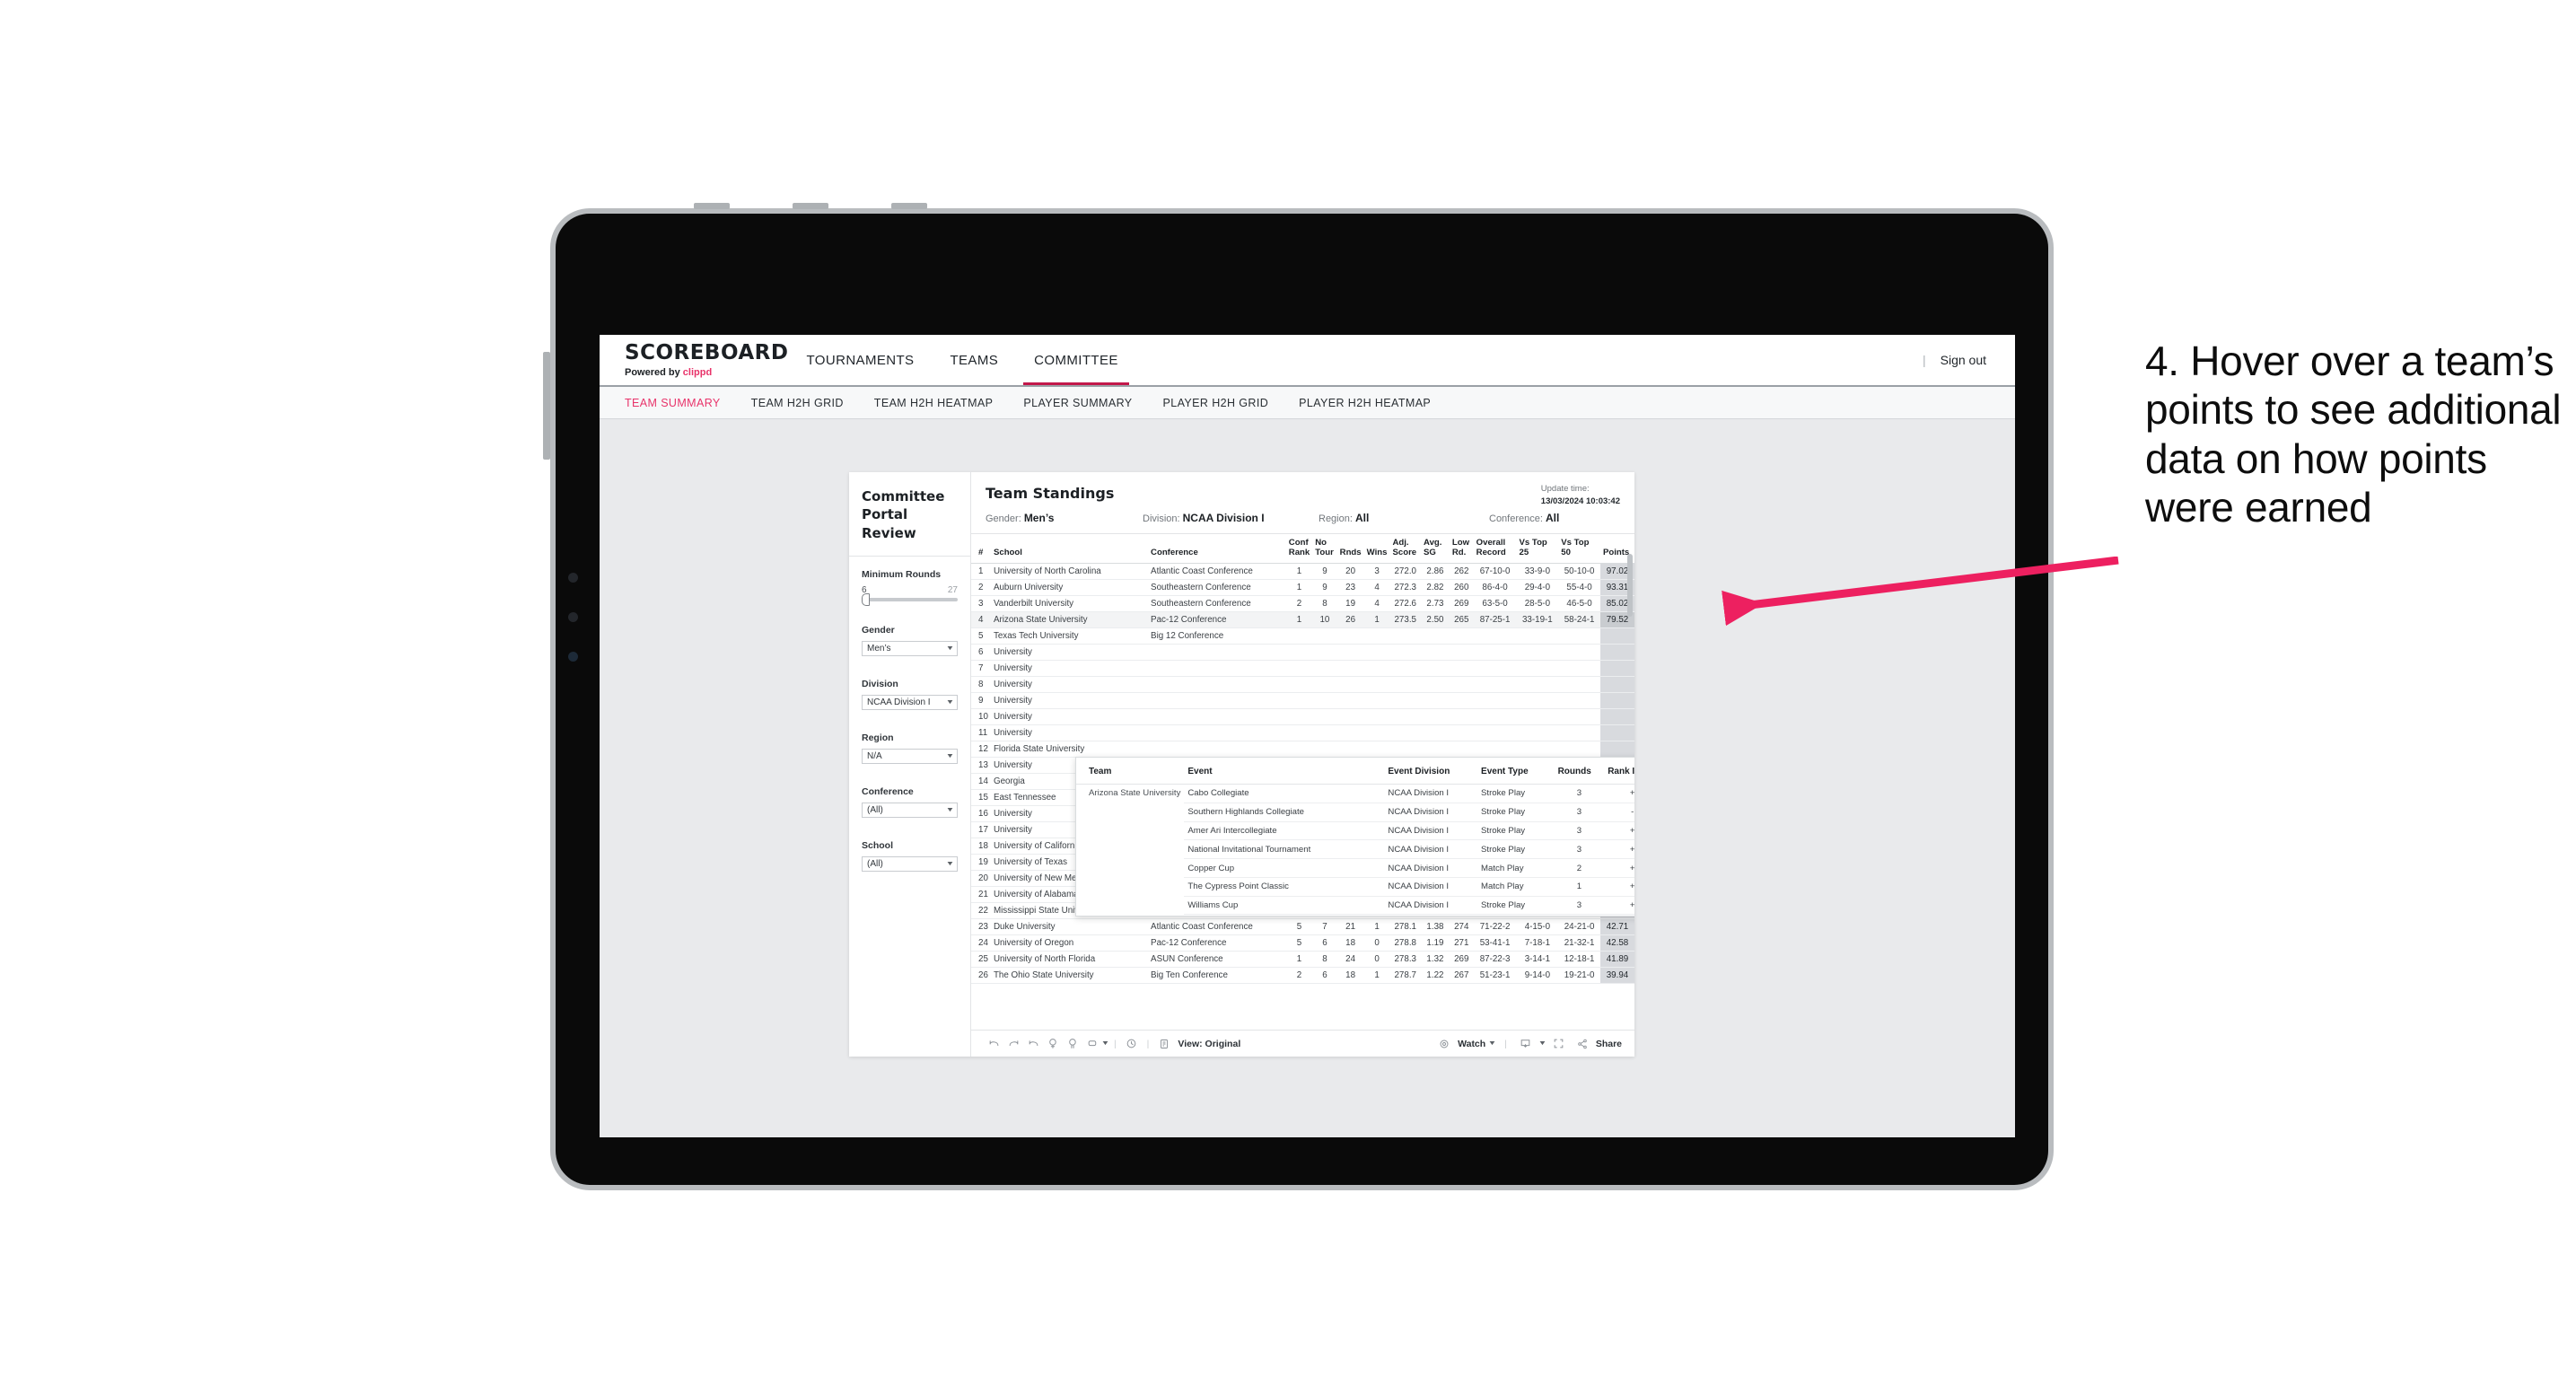  Describe the element at coordinates (934, 403) in the screenshot. I see `tab-team-h2h-heatmap: TEAM H2H HEATMAP` at that location.